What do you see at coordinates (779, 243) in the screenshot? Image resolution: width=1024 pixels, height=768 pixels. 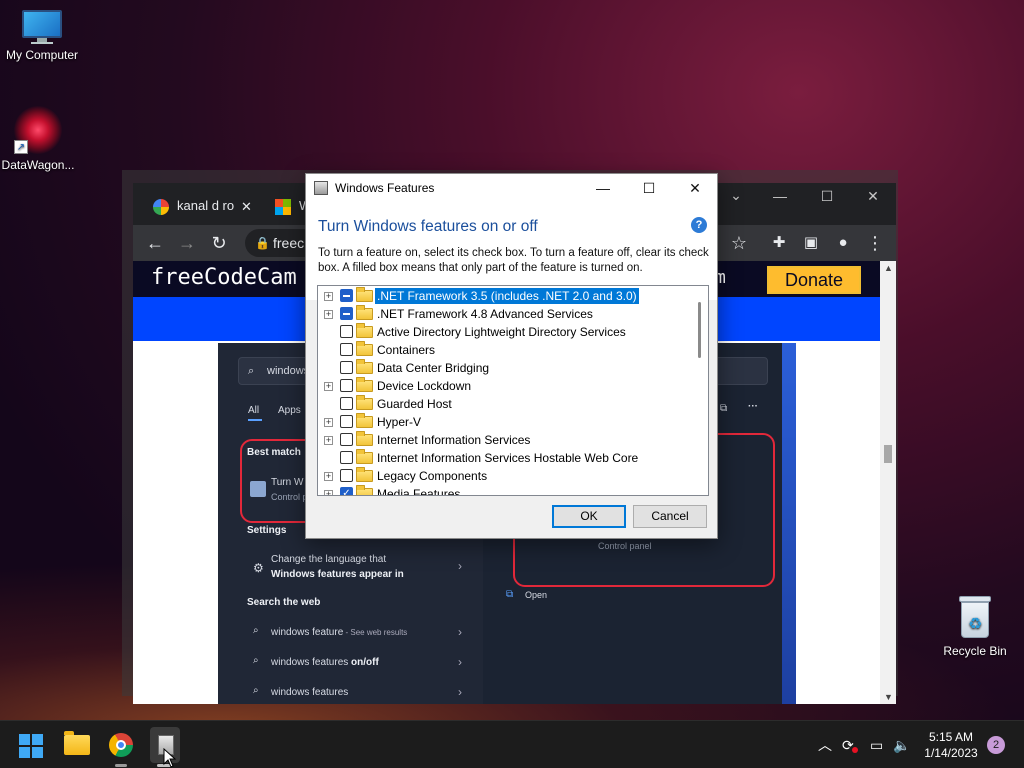 I see `extensions-icon: ✚` at bounding box center [779, 243].